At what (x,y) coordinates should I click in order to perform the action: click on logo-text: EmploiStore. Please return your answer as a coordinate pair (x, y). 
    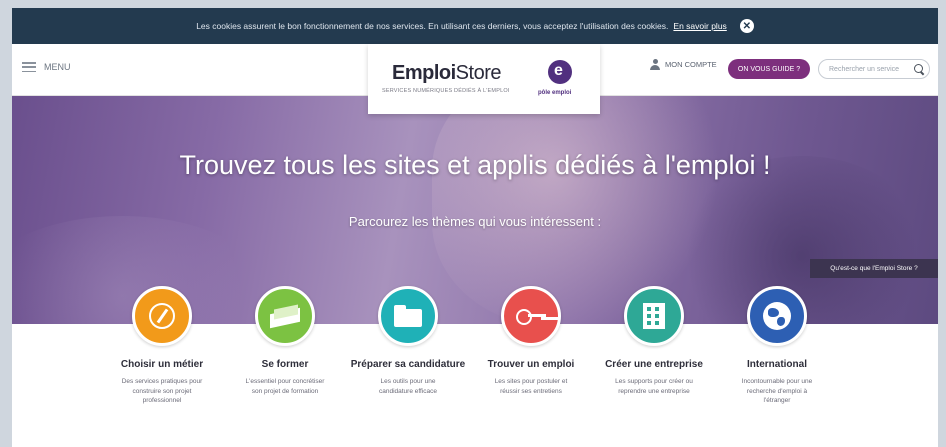
    Looking at the image, I should click on (446, 73).